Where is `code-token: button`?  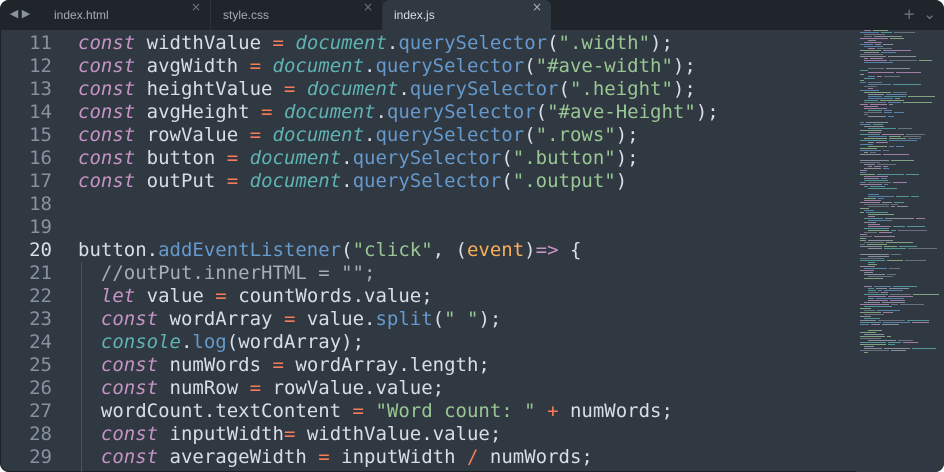
code-token: button is located at coordinates (181, 158).